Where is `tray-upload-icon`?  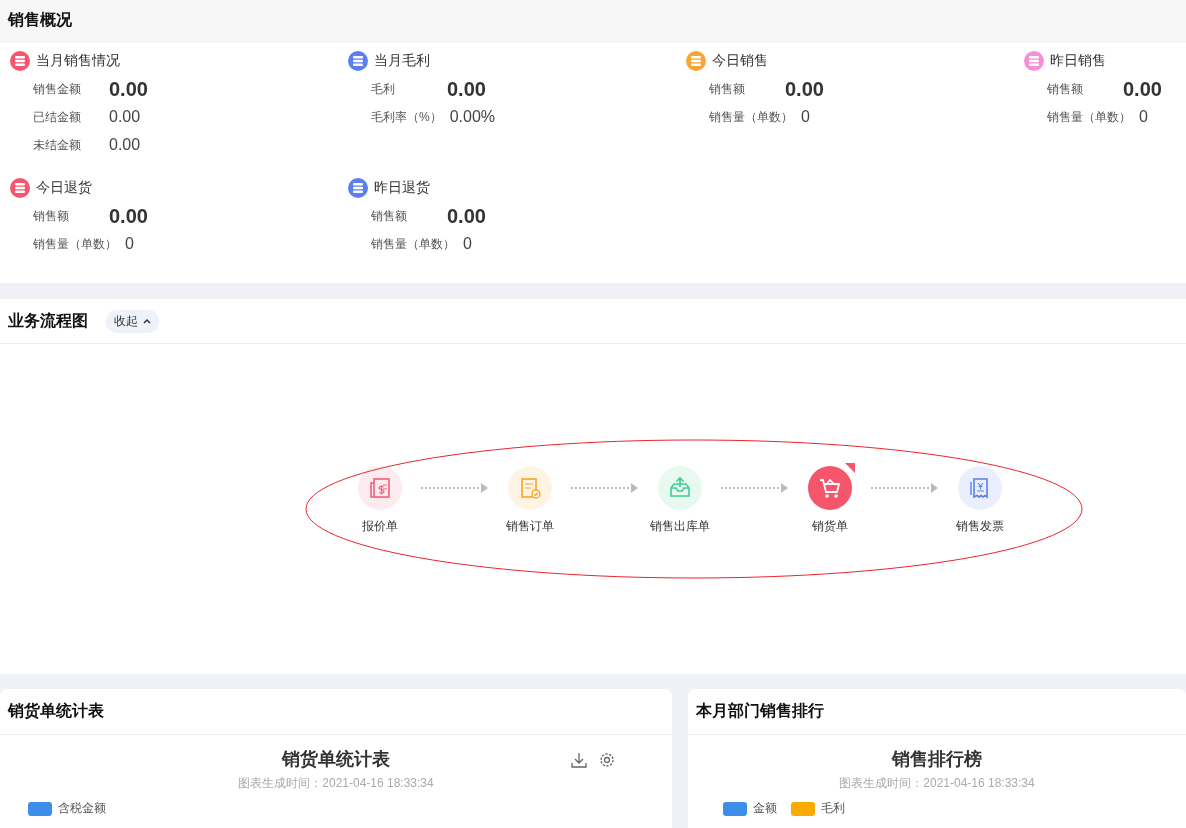 tray-upload-icon is located at coordinates (680, 488).